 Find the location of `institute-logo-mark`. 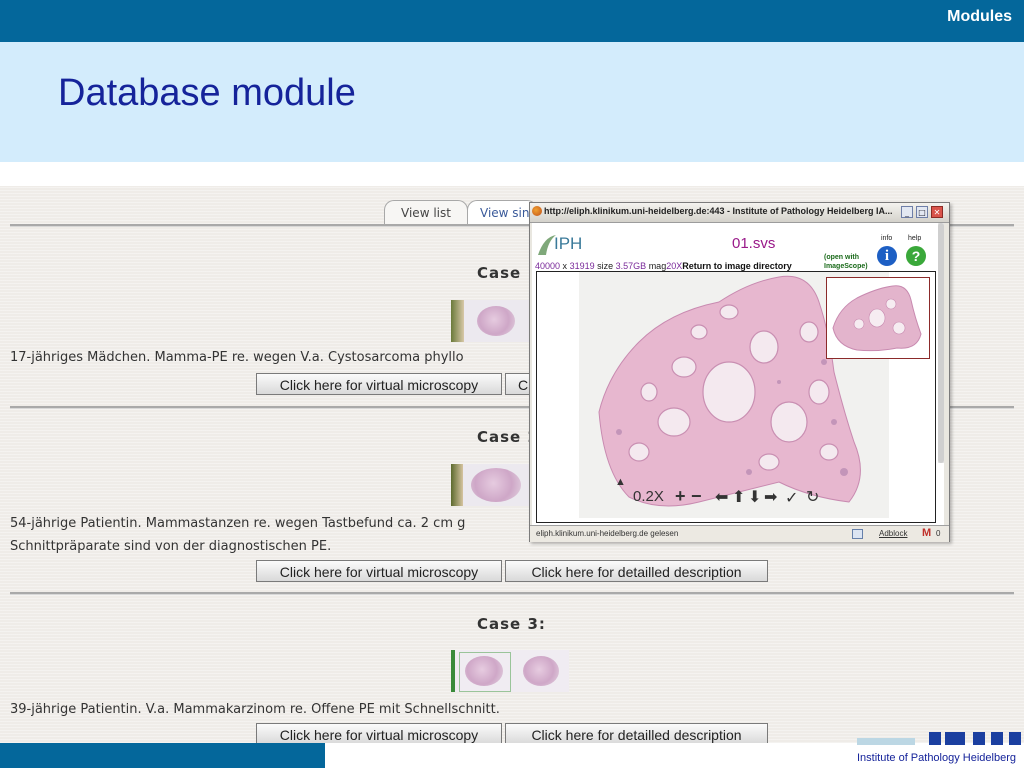

institute-logo-mark is located at coordinates (939, 738).